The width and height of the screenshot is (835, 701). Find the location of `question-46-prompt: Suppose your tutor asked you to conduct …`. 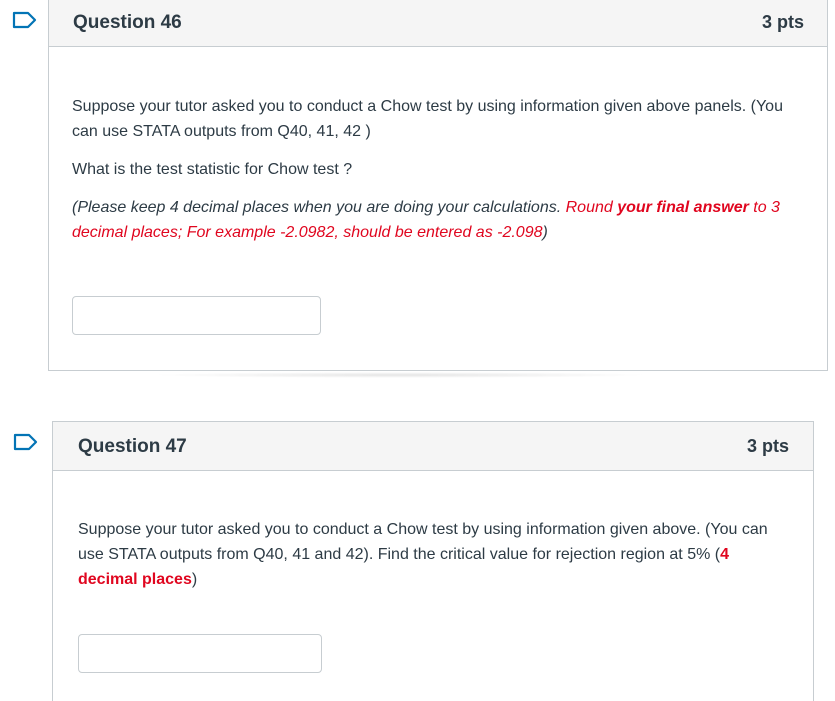

question-46-prompt: Suppose your tutor asked you to conduct … is located at coordinates (427, 119).